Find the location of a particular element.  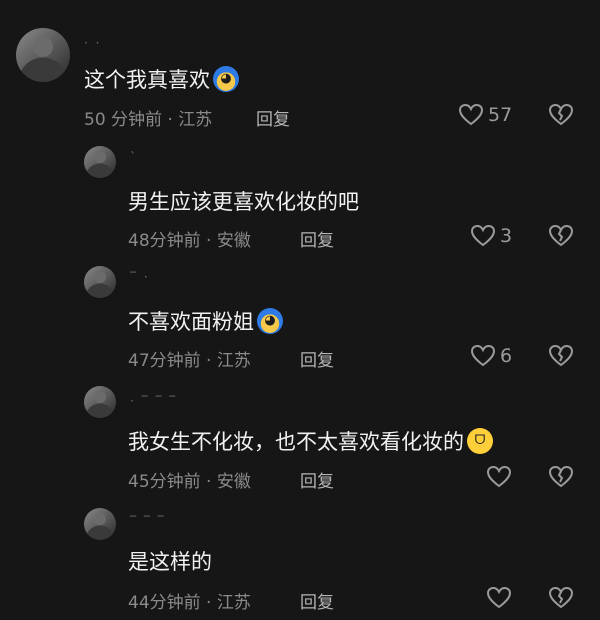

comment-text: 这个我真喜欢 ◕ is located at coordinates (161, 79).